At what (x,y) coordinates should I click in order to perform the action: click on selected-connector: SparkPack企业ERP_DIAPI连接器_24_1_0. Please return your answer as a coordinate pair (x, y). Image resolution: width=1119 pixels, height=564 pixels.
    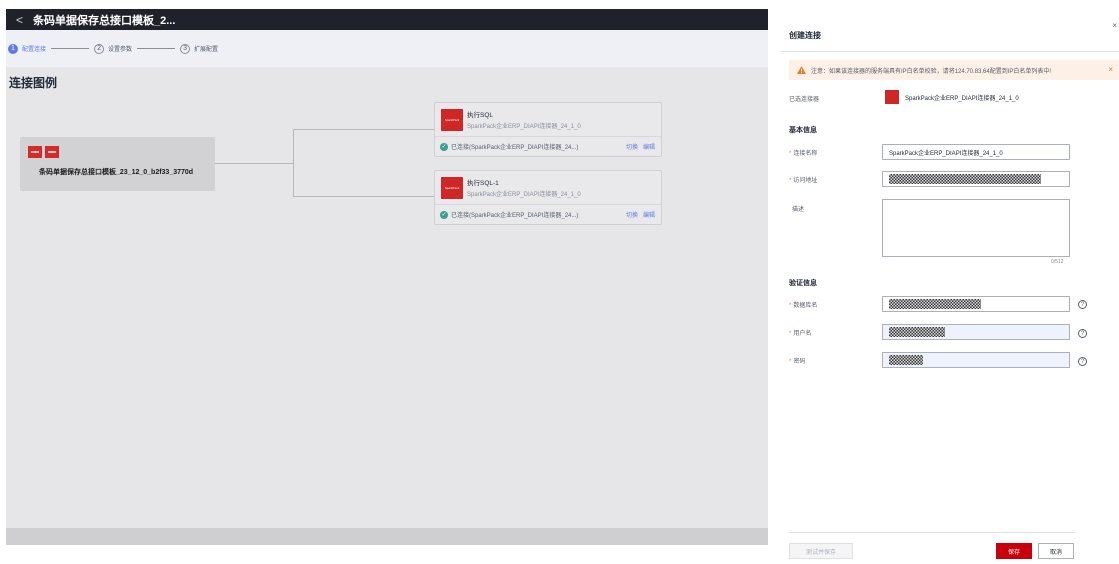
    Looking at the image, I should click on (952, 97).